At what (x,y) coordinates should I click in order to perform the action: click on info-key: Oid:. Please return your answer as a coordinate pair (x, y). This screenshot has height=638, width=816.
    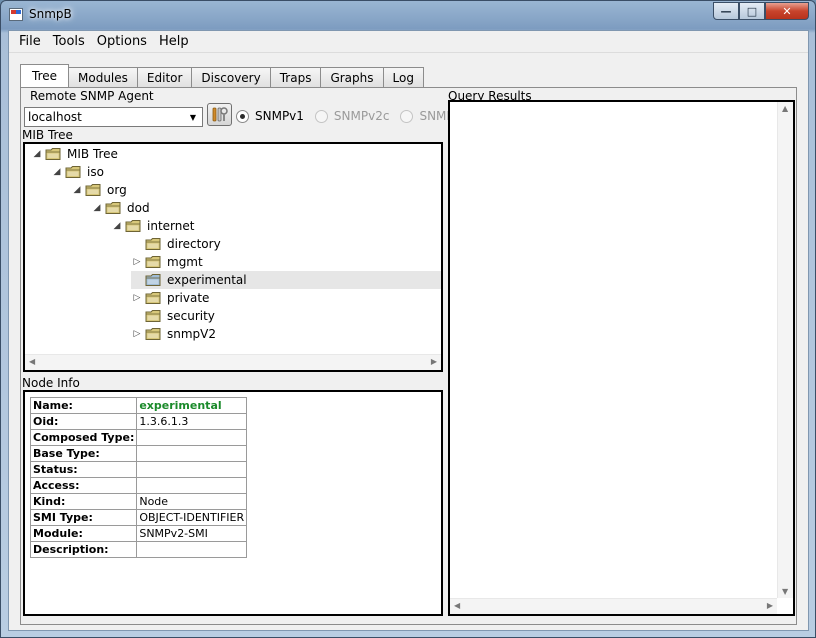
    Looking at the image, I should click on (83, 421).